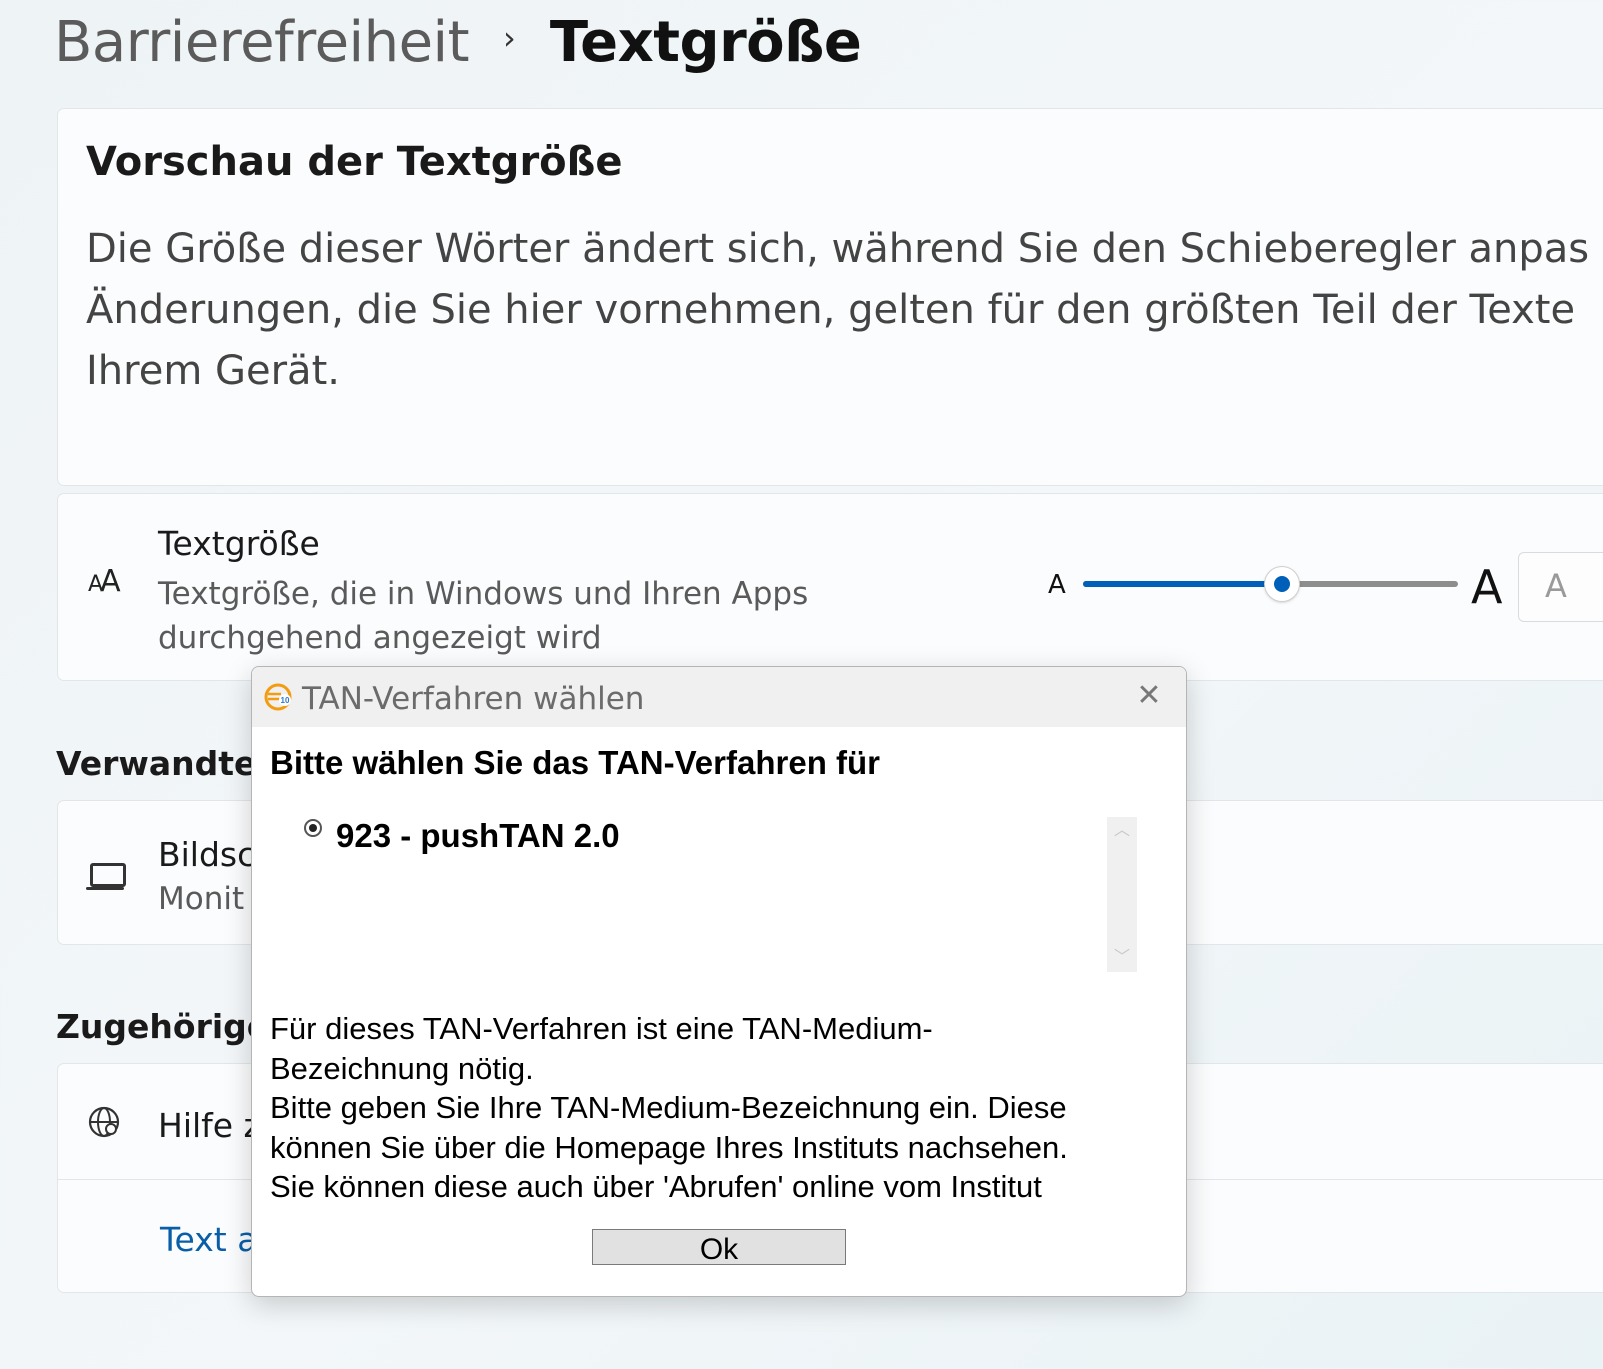  Describe the element at coordinates (262, 42) in the screenshot. I see `breadcrumb-parent: Barrierefreiheit` at that location.